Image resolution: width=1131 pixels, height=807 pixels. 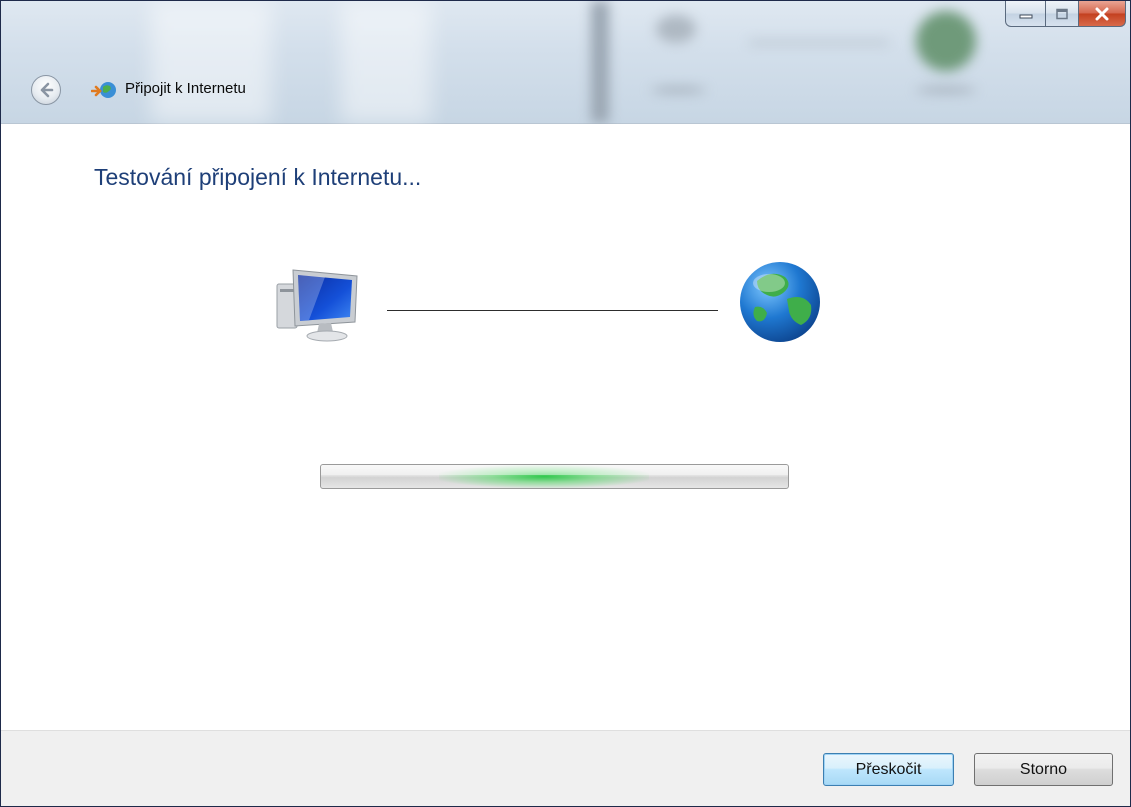 I want to click on maximize-icon, so click(x=1062, y=13).